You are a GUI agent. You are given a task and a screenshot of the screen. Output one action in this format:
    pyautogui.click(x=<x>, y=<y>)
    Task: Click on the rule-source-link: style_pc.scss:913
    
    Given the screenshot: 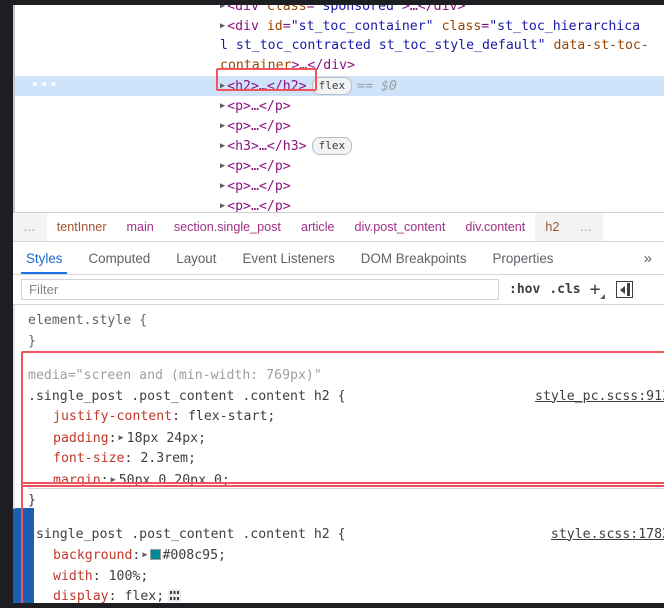 What is the action you would take?
    pyautogui.click(x=599, y=397)
    